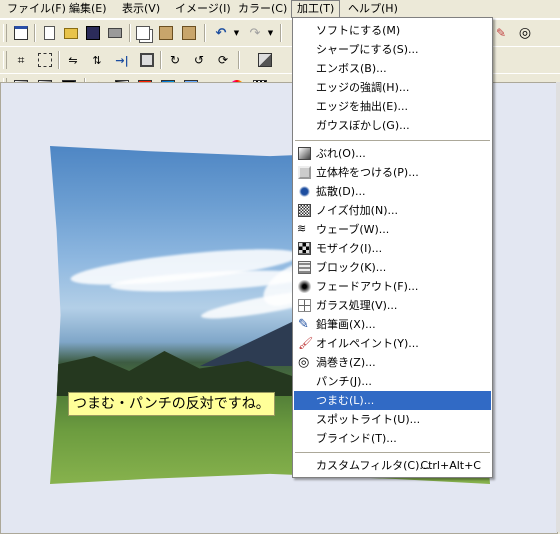  I want to click on redo-button: ↷, so click(255, 33).